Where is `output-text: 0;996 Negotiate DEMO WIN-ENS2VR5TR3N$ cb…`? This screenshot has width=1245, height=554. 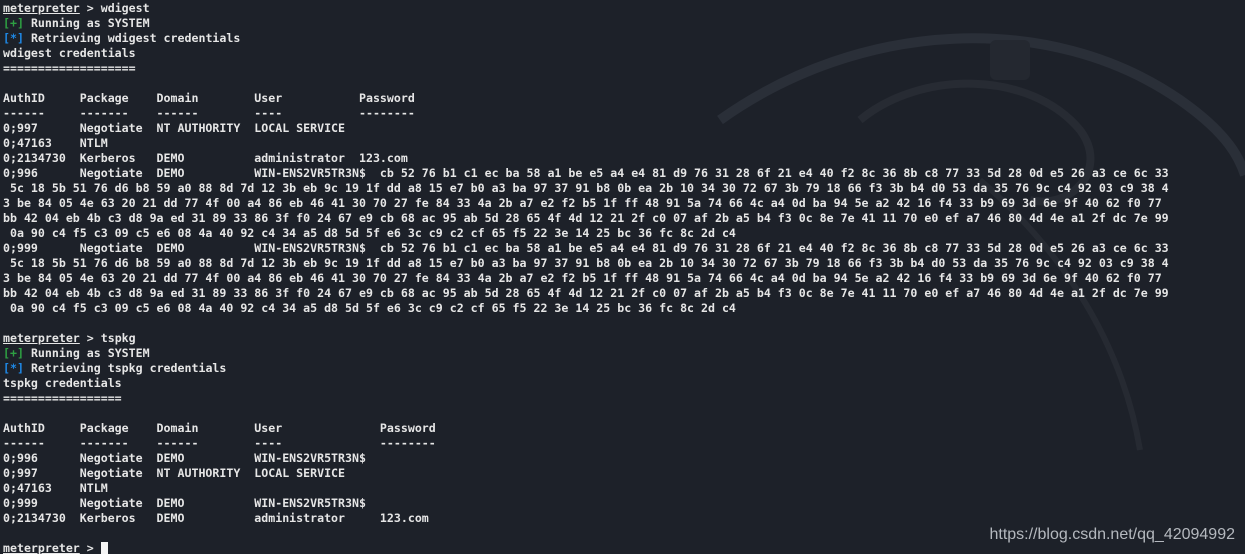 output-text: 0;996 Negotiate DEMO WIN-ENS2VR5TR3N$ cb… is located at coordinates (586, 173).